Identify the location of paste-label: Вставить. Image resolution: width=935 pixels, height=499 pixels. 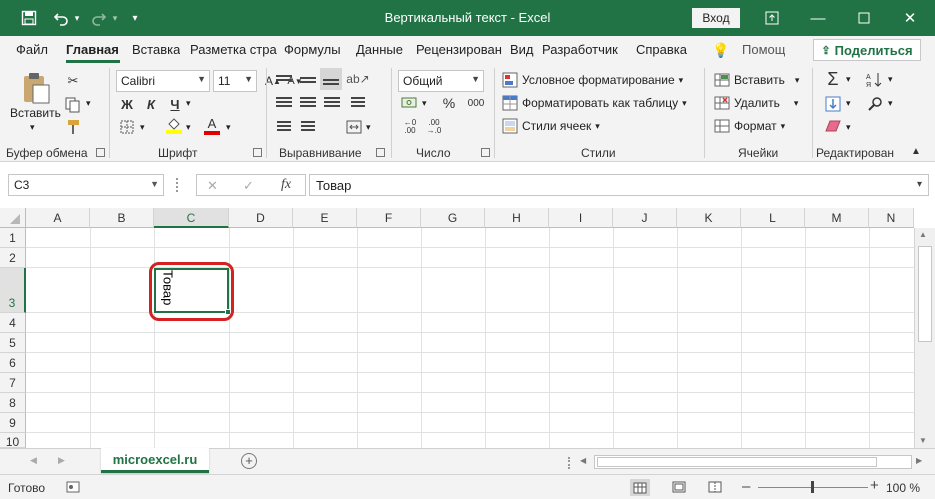
(35, 113).